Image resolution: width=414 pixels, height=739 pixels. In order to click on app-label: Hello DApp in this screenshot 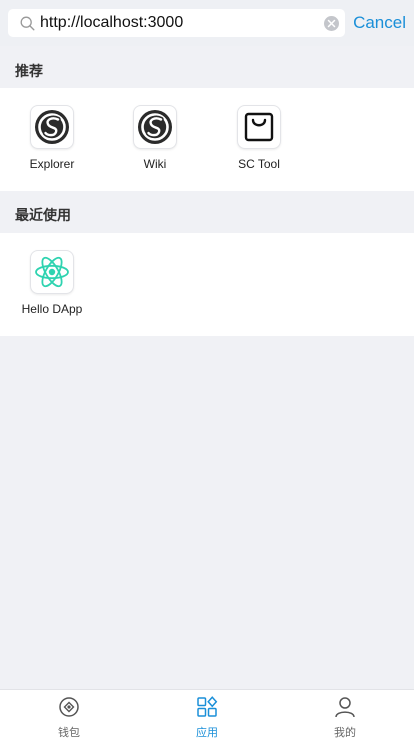, I will do `click(52, 309)`.